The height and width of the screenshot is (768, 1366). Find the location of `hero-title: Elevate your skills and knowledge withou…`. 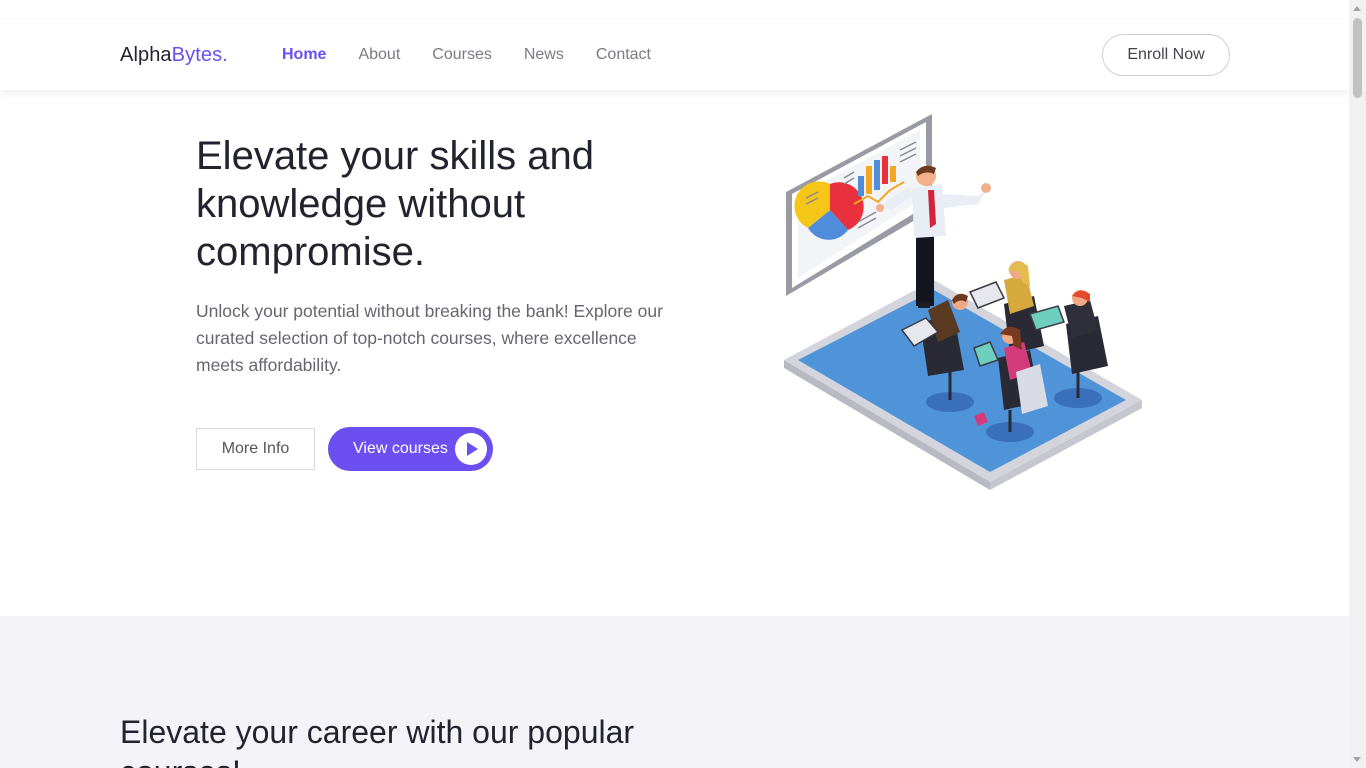

hero-title: Elevate your skills and knowledge withou… is located at coordinates (395, 204).